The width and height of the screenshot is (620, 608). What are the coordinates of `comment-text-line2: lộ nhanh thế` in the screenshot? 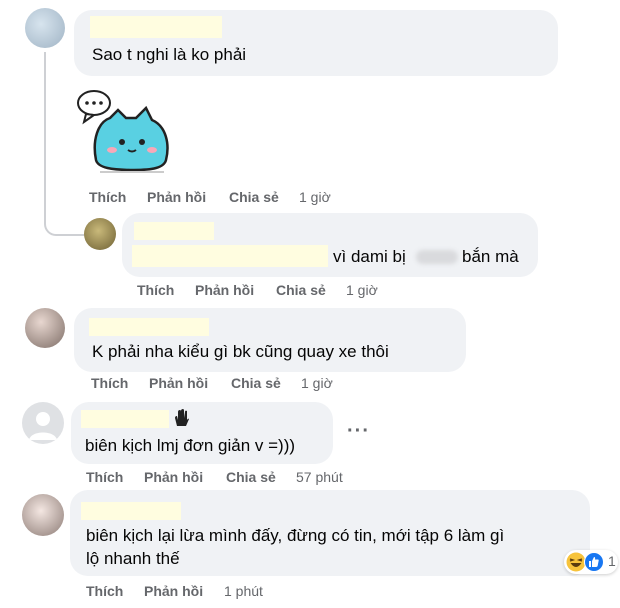 It's located at (133, 558).